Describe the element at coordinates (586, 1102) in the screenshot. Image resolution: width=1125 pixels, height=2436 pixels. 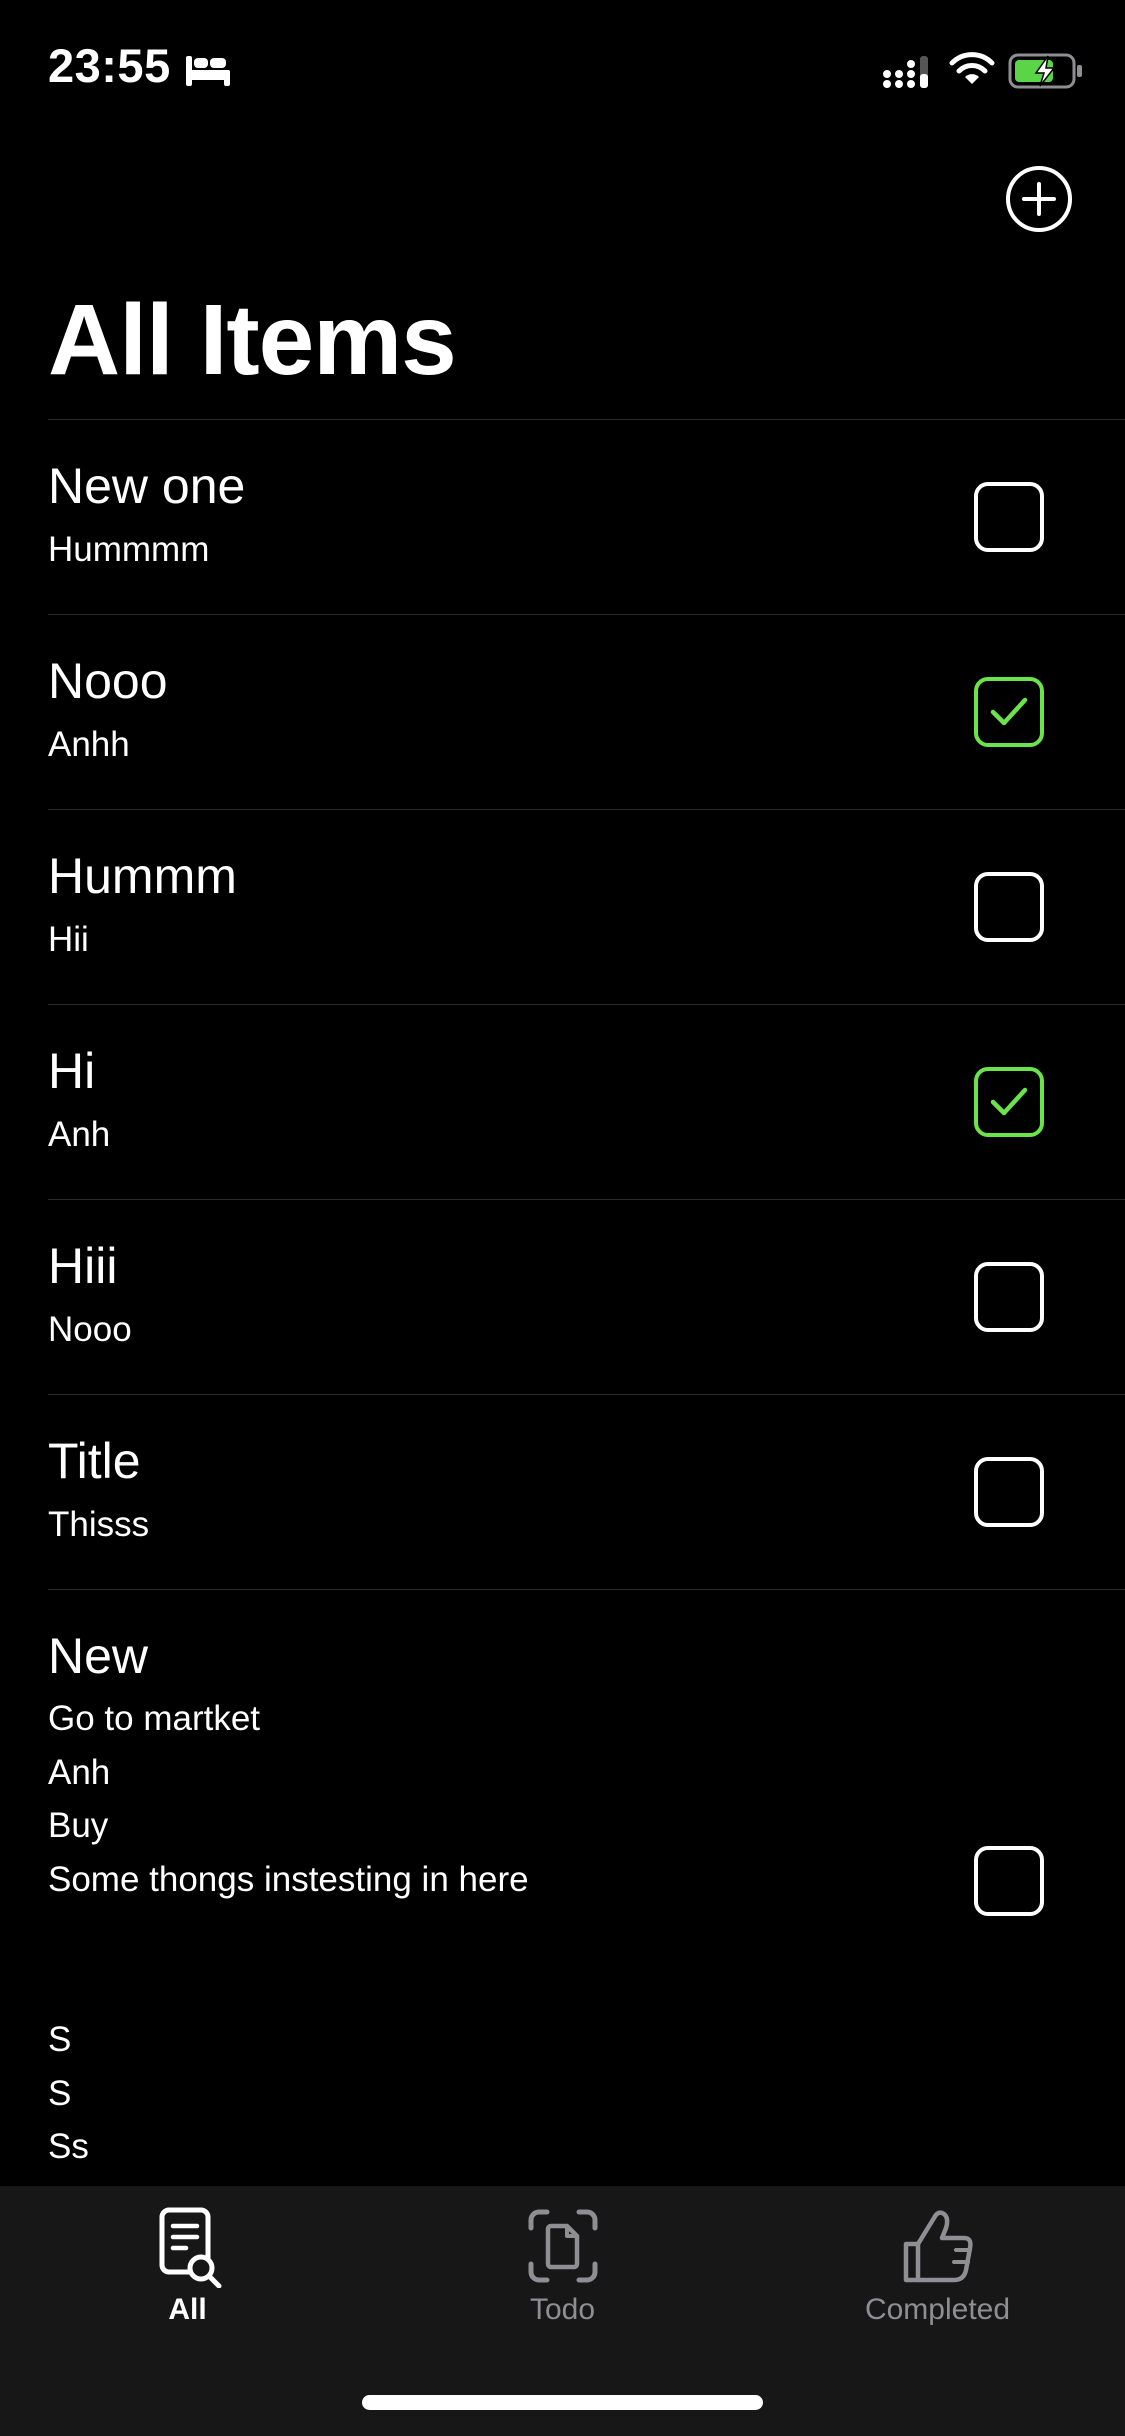
I see `list-item: Hi Anh` at that location.